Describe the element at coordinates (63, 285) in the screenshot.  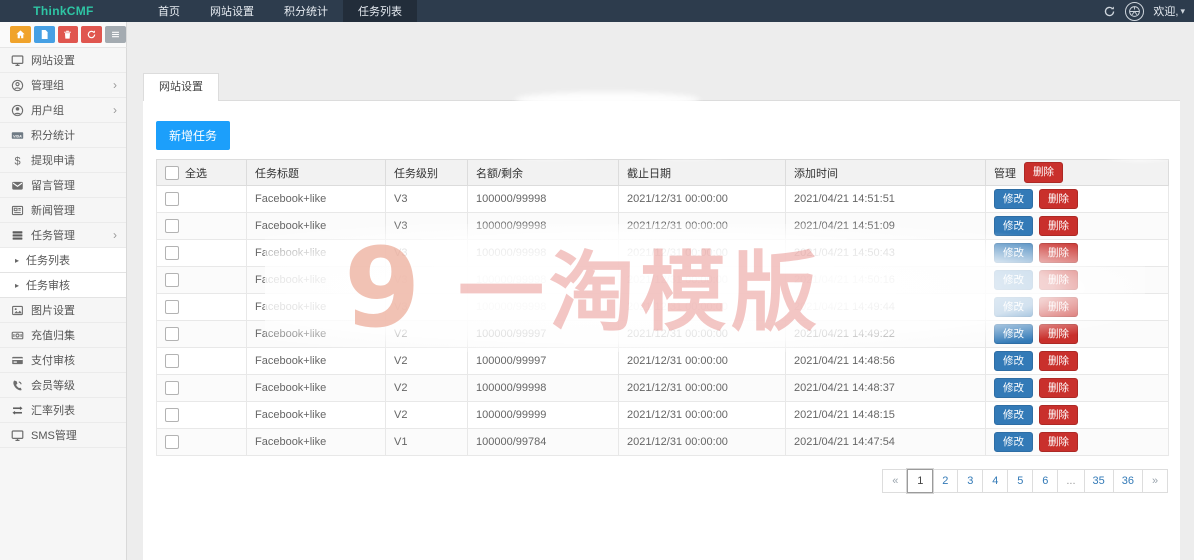
I see `sidebar-subitem-task-review: ▸ 任务审核` at that location.